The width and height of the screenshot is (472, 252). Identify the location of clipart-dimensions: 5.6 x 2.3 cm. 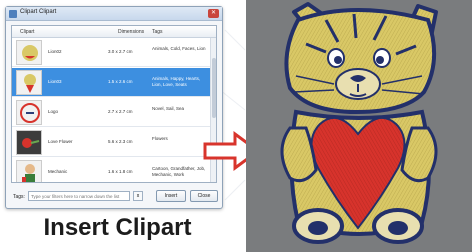
(120, 141).